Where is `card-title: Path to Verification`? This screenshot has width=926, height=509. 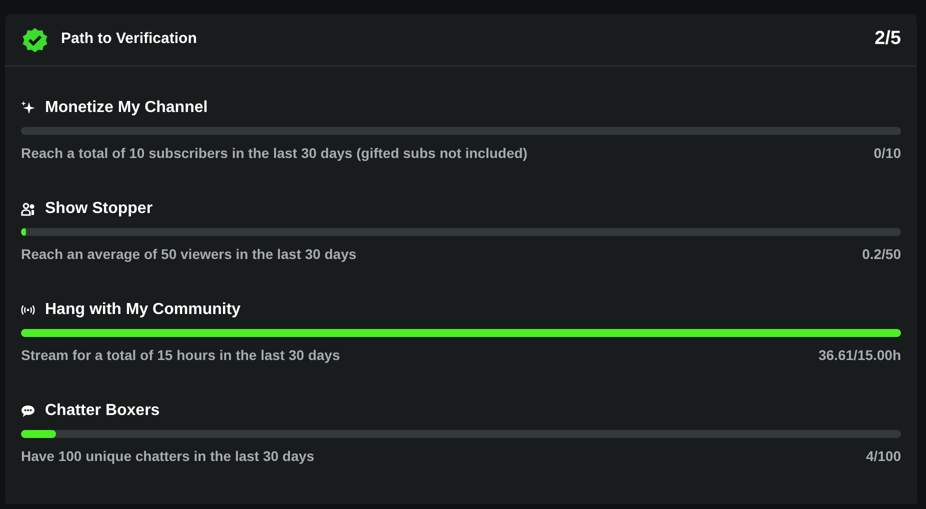 card-title: Path to Verification is located at coordinates (129, 39).